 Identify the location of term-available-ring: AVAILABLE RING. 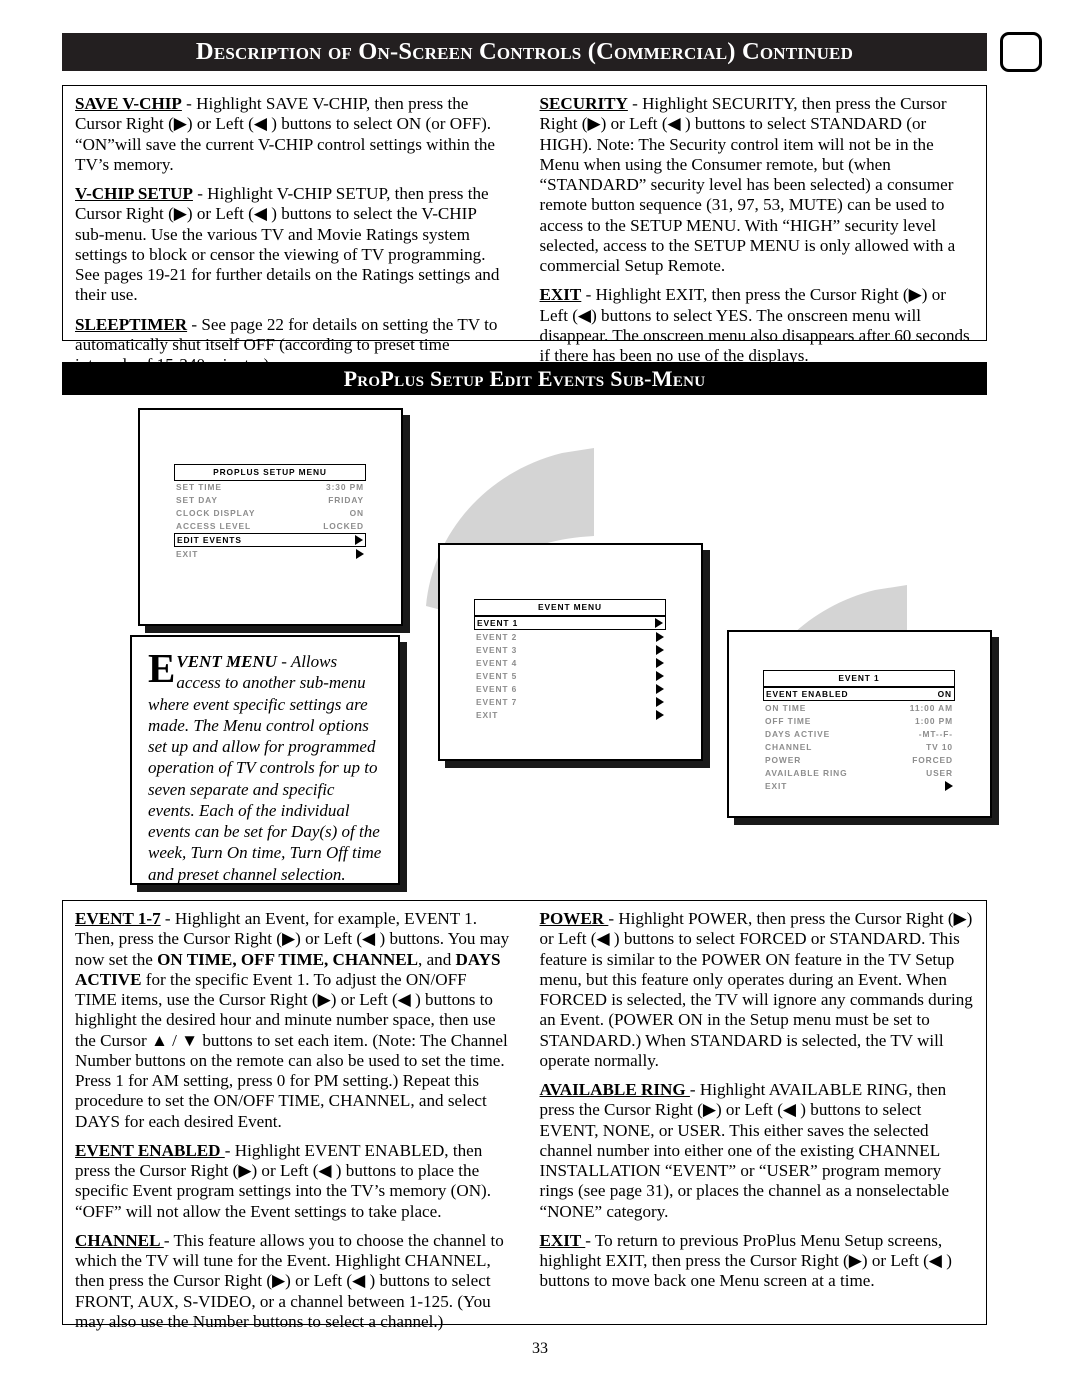
(614, 1089).